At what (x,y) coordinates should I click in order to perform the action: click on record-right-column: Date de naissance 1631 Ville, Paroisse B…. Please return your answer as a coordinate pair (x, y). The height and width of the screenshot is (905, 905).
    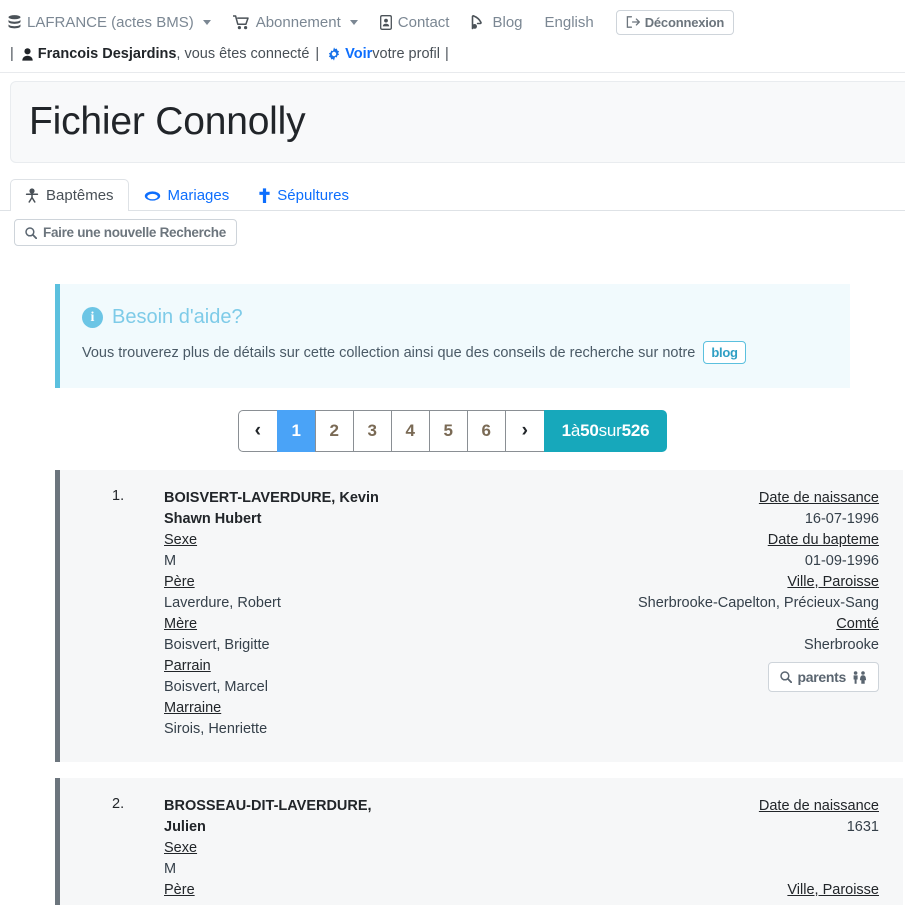
    Looking at the image, I should click on (671, 850).